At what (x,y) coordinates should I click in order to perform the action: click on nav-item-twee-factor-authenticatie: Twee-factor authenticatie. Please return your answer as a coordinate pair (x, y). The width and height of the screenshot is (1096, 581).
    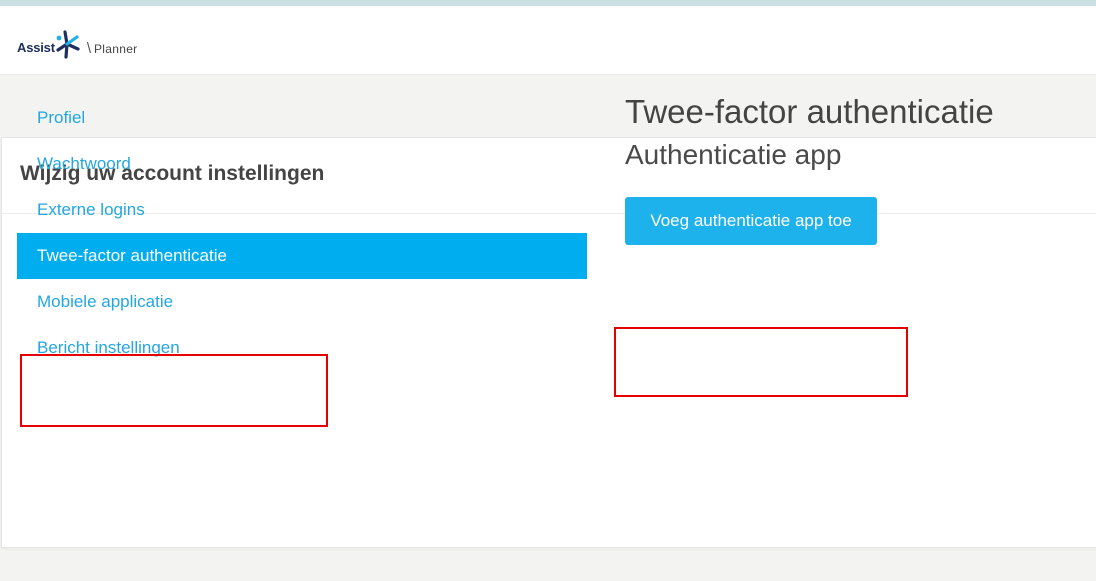
    Looking at the image, I should click on (302, 256).